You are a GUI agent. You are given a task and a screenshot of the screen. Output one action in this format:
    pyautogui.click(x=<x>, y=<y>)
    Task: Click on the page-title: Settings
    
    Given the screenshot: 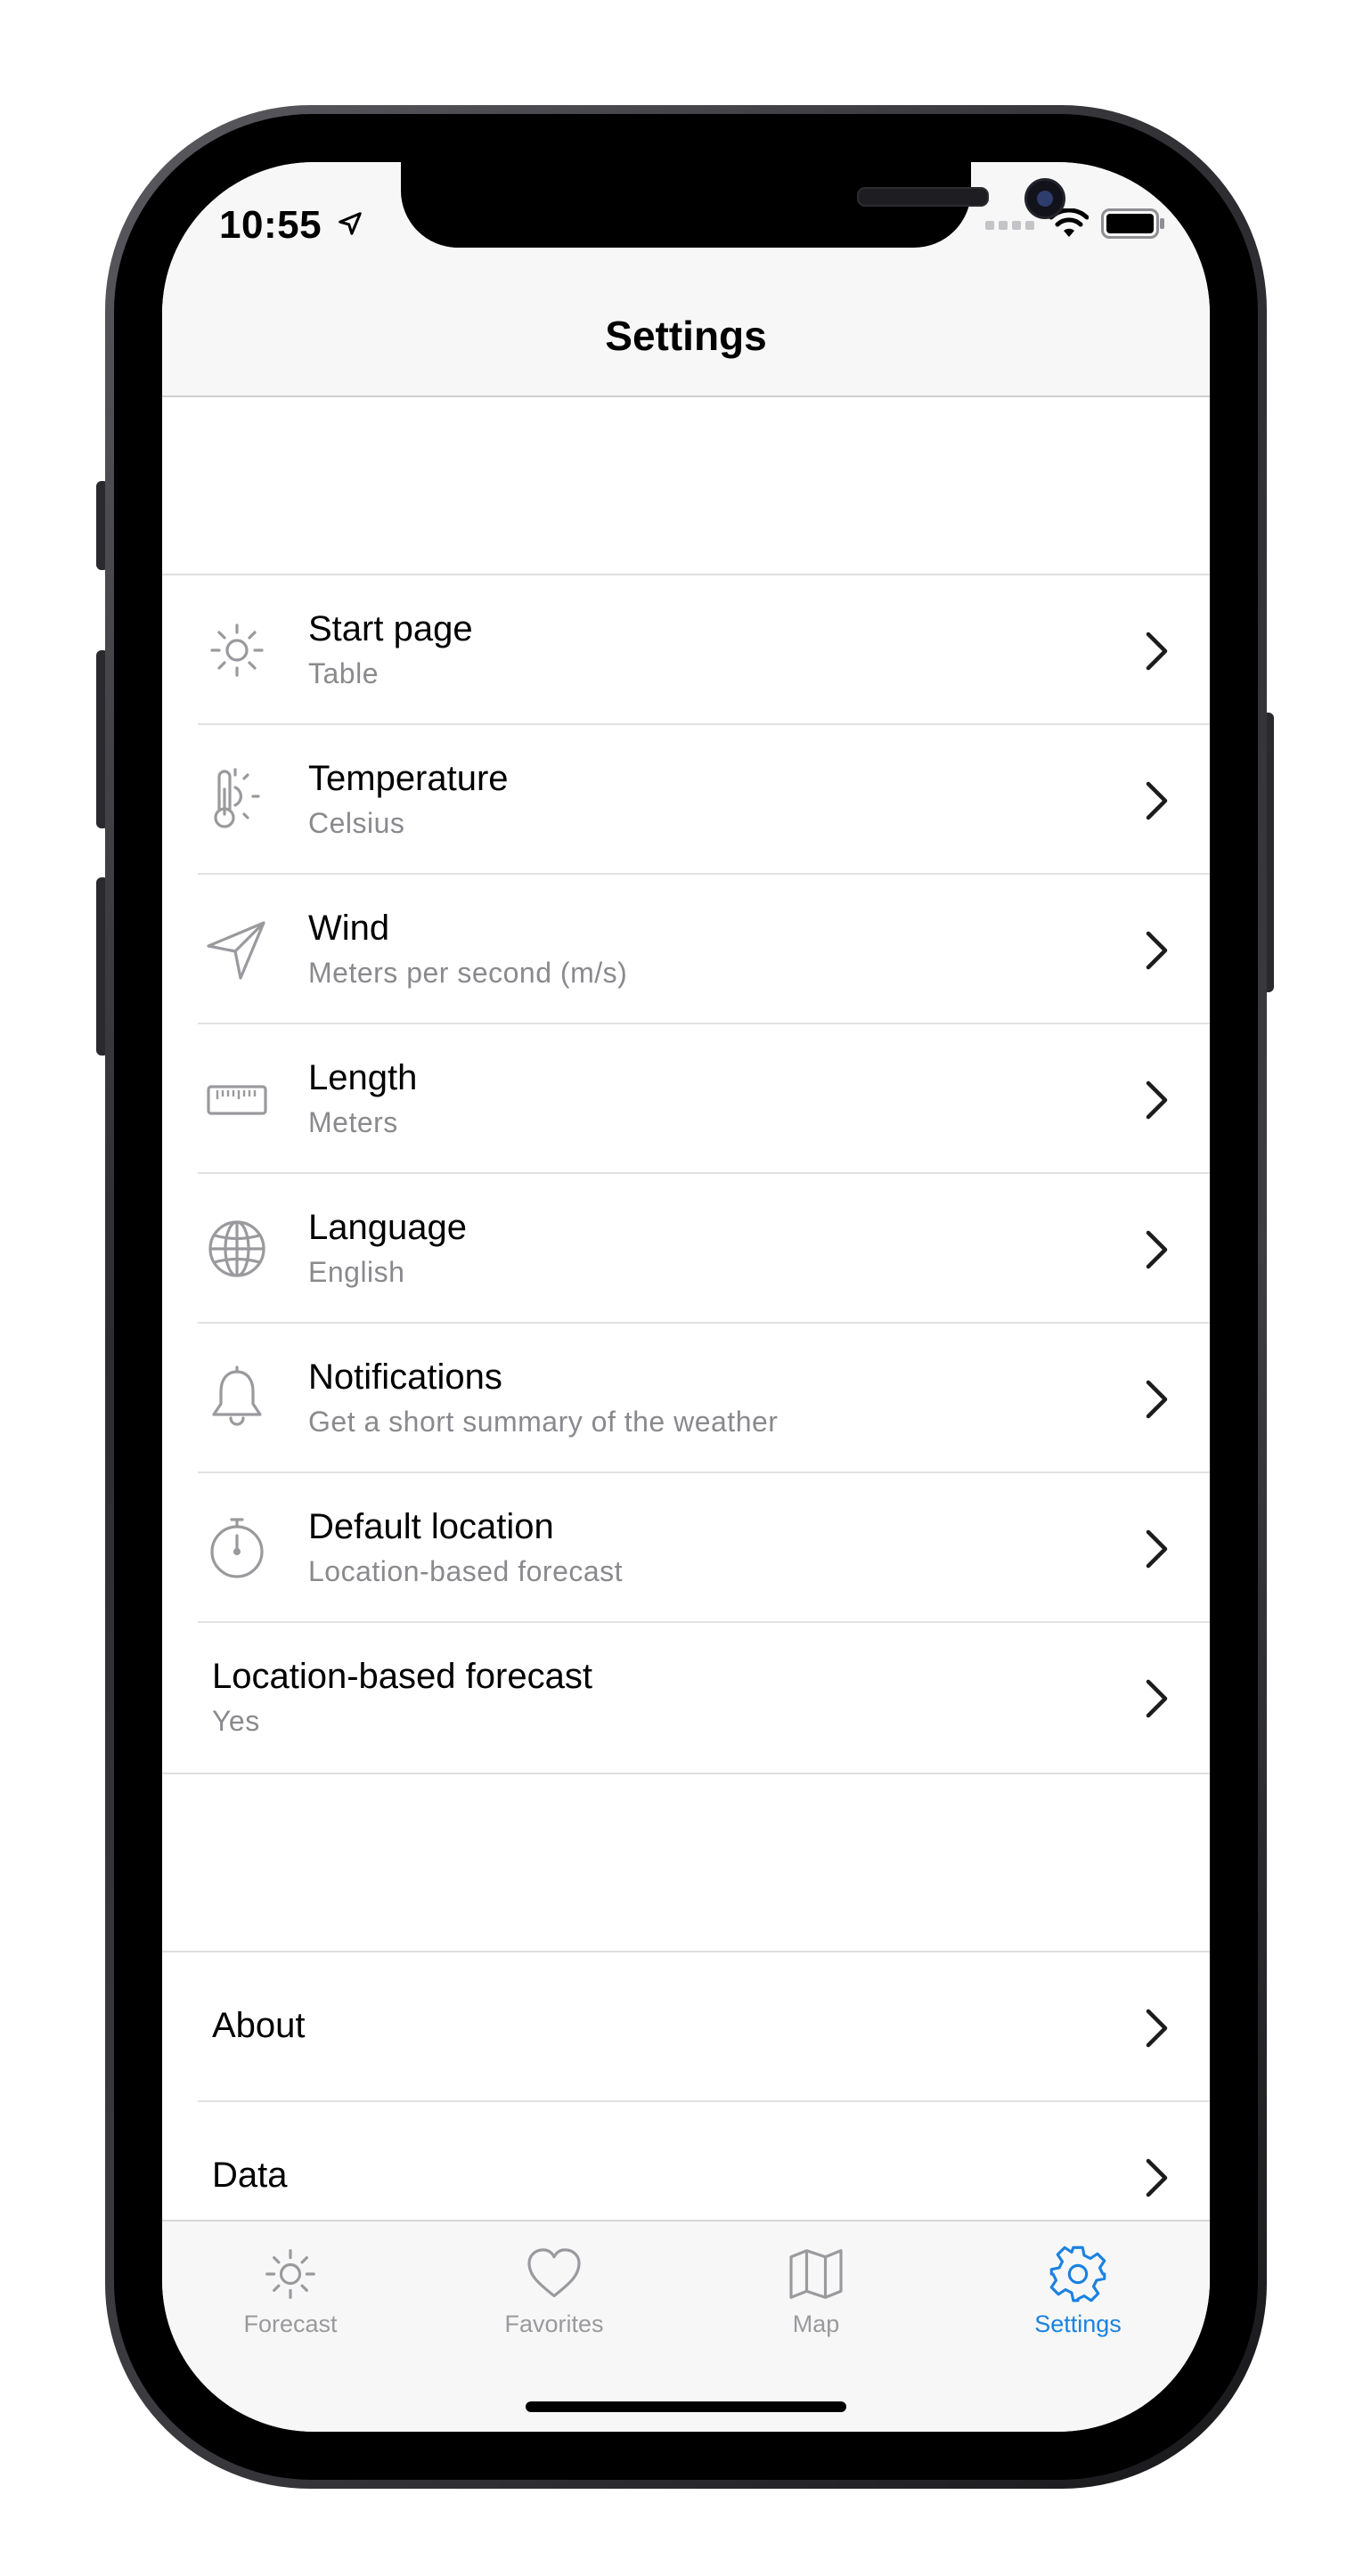 What is the action you would take?
    pyautogui.click(x=686, y=336)
    